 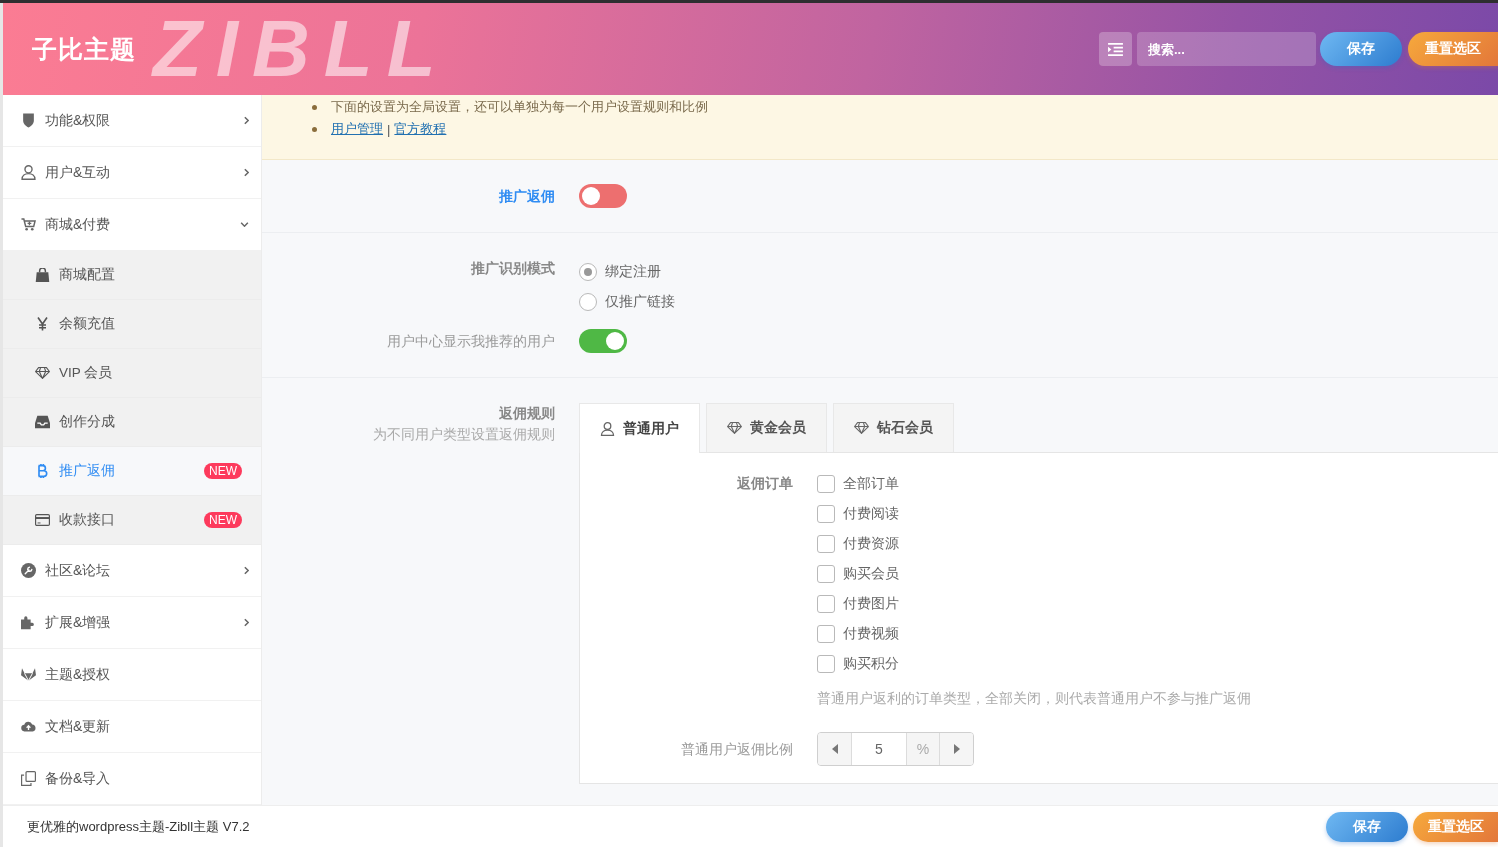 I want to click on option-label: 绑定注册, so click(x=633, y=272).